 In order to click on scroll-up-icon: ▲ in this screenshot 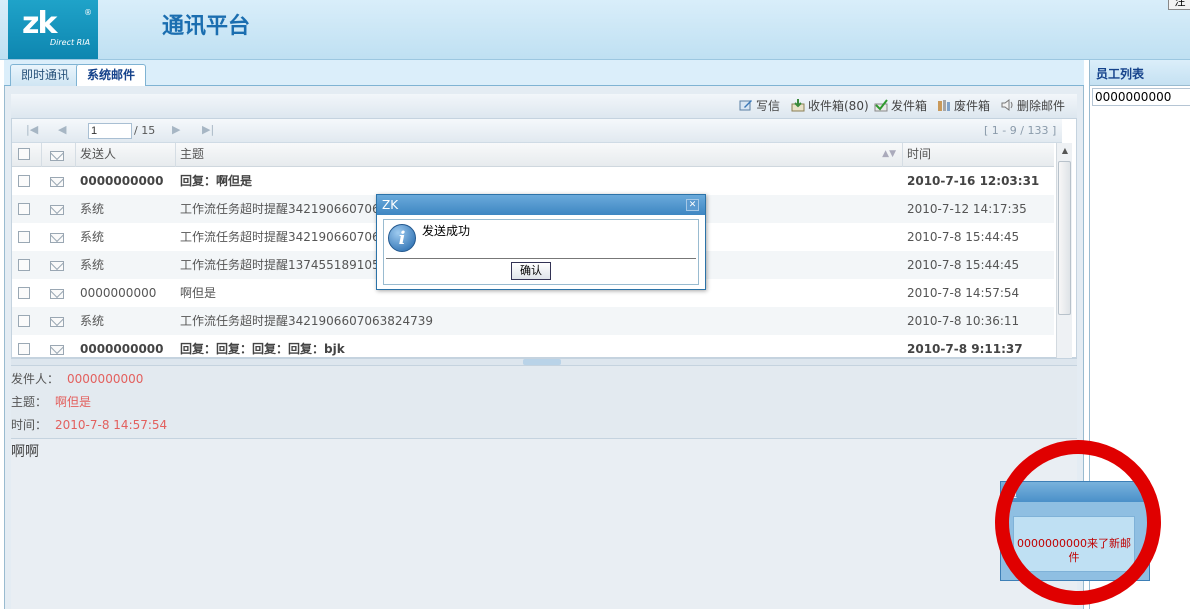, I will do `click(1065, 151)`.